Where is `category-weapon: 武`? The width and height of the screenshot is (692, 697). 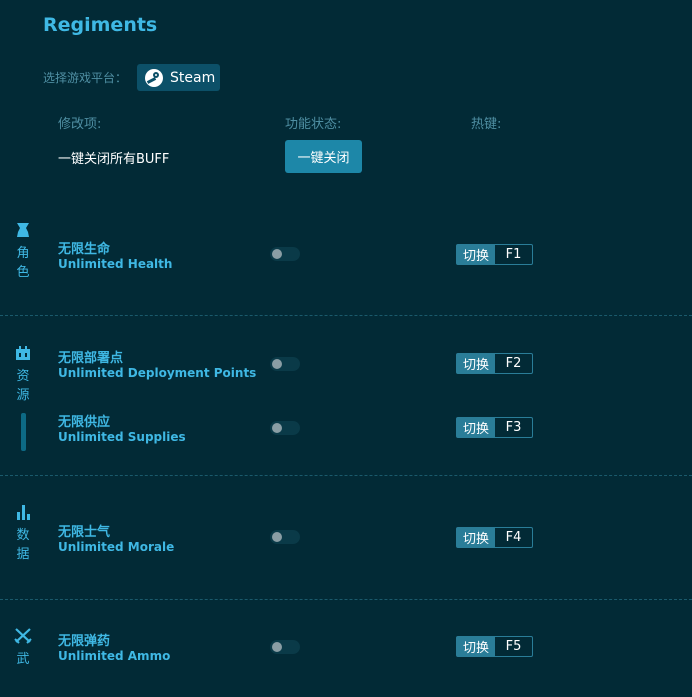 category-weapon: 武 is located at coordinates (23, 648).